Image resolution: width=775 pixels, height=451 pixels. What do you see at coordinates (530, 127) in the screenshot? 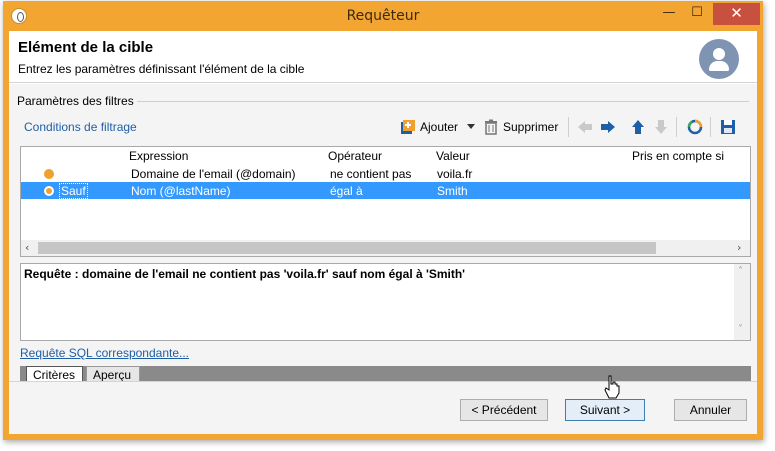
I see `delete-button: Supprimer` at bounding box center [530, 127].